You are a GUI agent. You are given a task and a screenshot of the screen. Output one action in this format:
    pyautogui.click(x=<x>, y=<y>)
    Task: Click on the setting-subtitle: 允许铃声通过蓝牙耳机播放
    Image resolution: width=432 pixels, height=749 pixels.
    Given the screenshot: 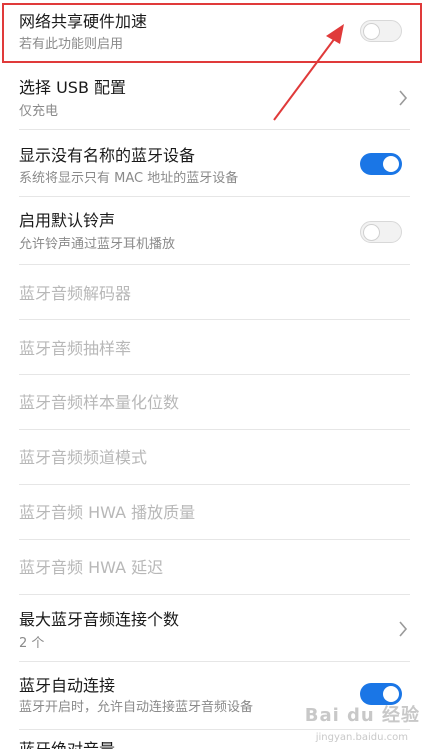 What is the action you would take?
    pyautogui.click(x=97, y=244)
    